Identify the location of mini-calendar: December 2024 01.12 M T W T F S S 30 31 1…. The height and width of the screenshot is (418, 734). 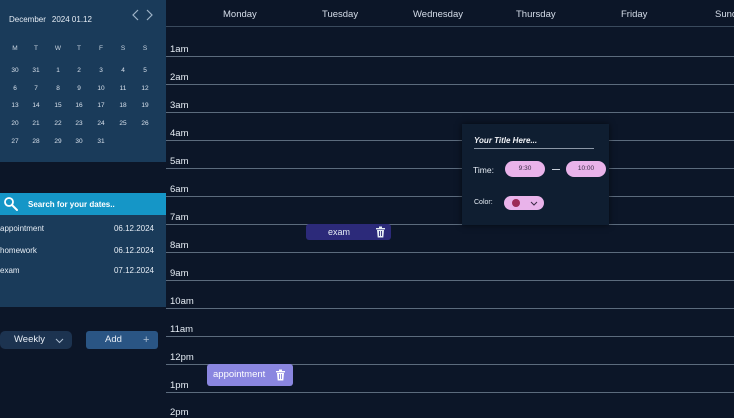
(83, 81).